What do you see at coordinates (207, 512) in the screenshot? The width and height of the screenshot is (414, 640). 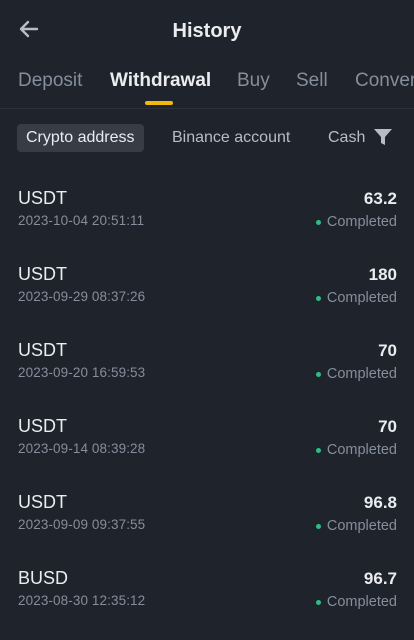 I see `transaction-row: USDT 2023-09-09 09:37:55 96.8 Completed` at bounding box center [207, 512].